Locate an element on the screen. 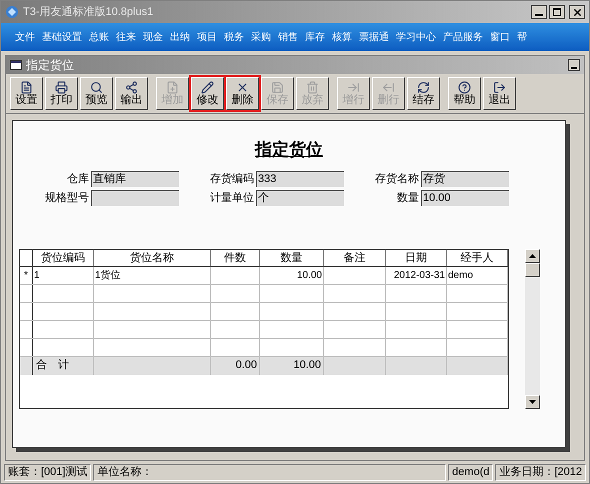 This screenshot has height=484, width=590. down-arrow-icon is located at coordinates (532, 402).